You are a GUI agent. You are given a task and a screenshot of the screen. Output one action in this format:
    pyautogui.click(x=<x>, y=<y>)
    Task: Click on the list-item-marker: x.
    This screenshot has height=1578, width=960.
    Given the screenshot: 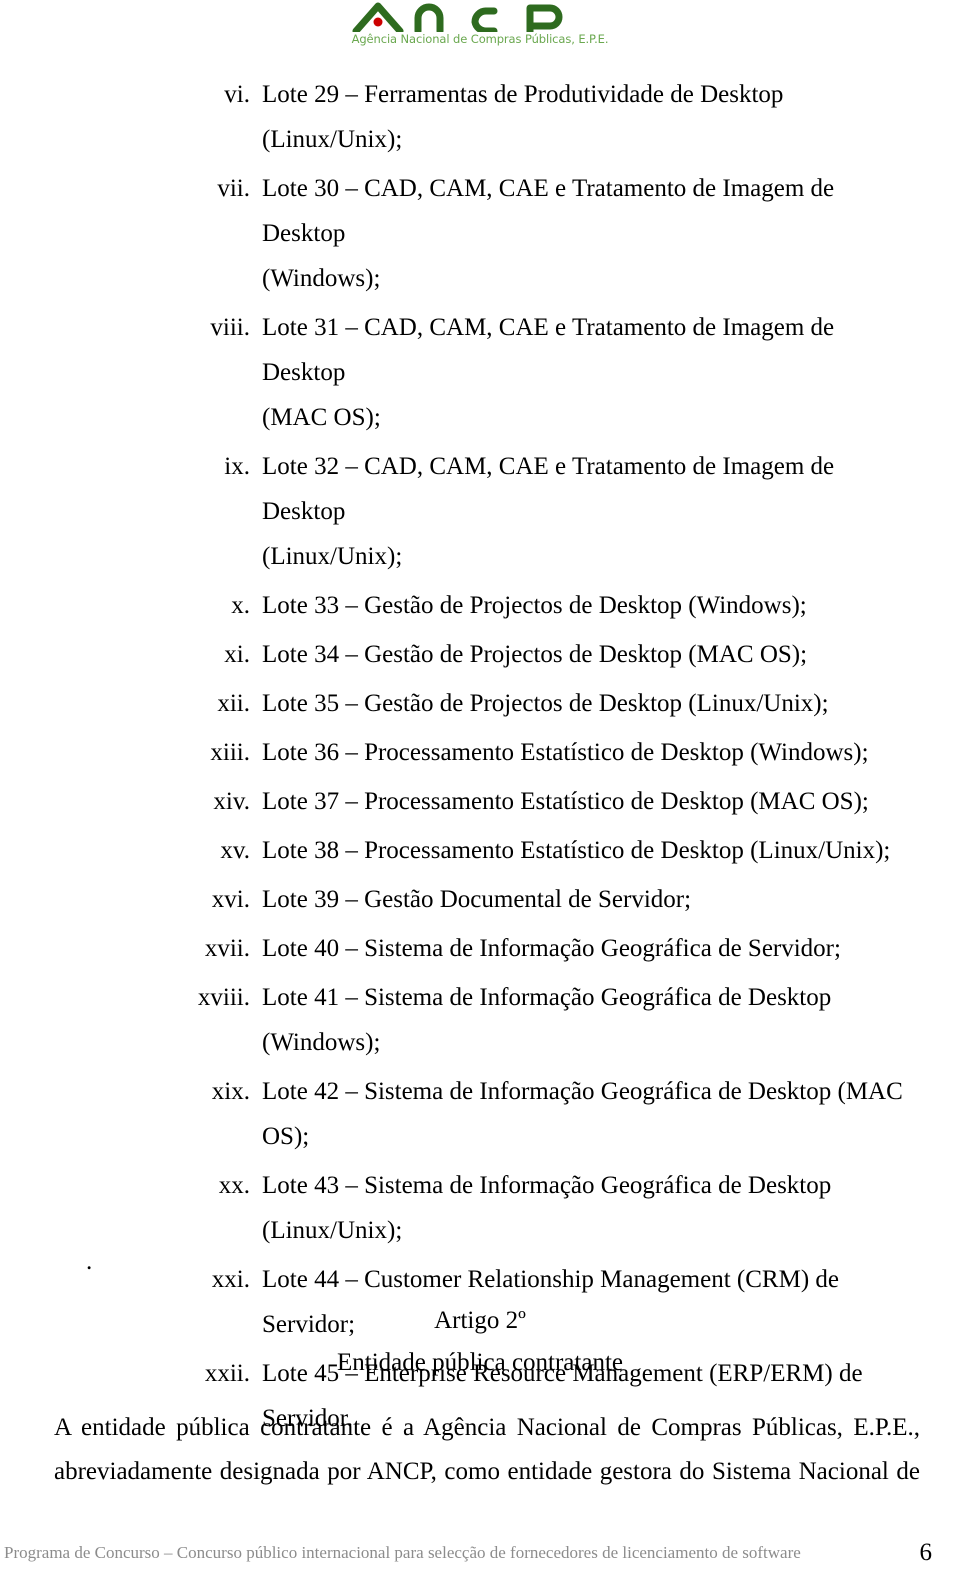 What is the action you would take?
    pyautogui.click(x=240, y=605)
    